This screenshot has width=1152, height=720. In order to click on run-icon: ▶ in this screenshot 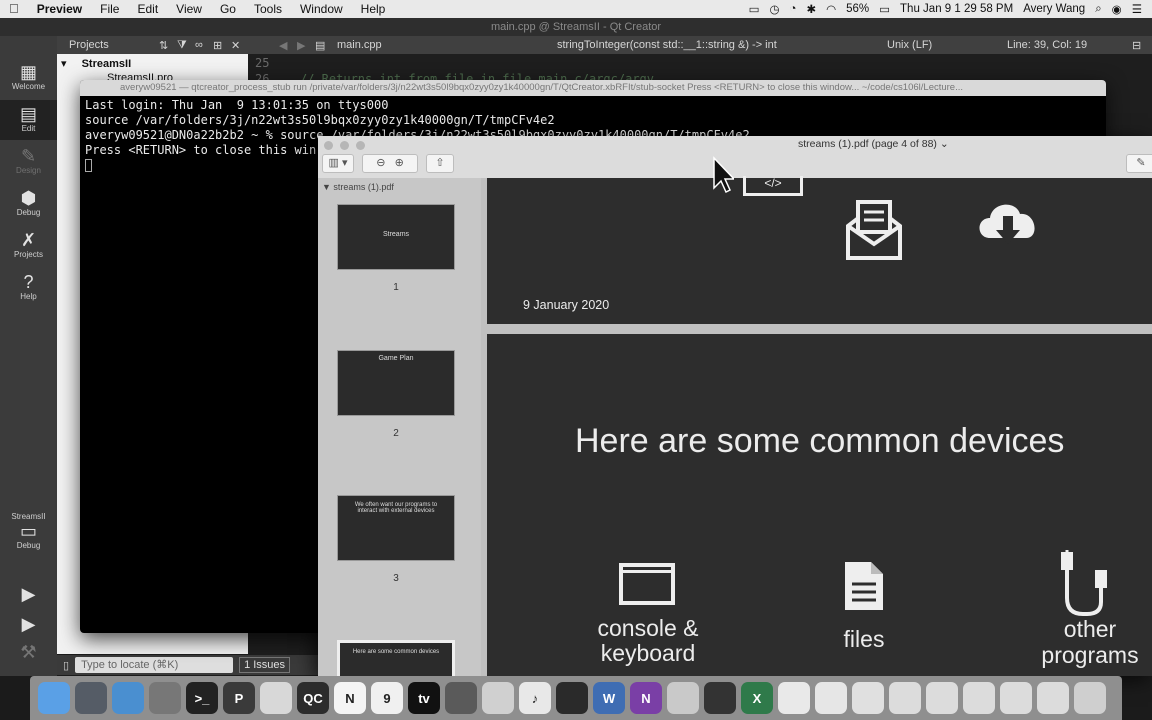, I will do `click(28, 594)`.